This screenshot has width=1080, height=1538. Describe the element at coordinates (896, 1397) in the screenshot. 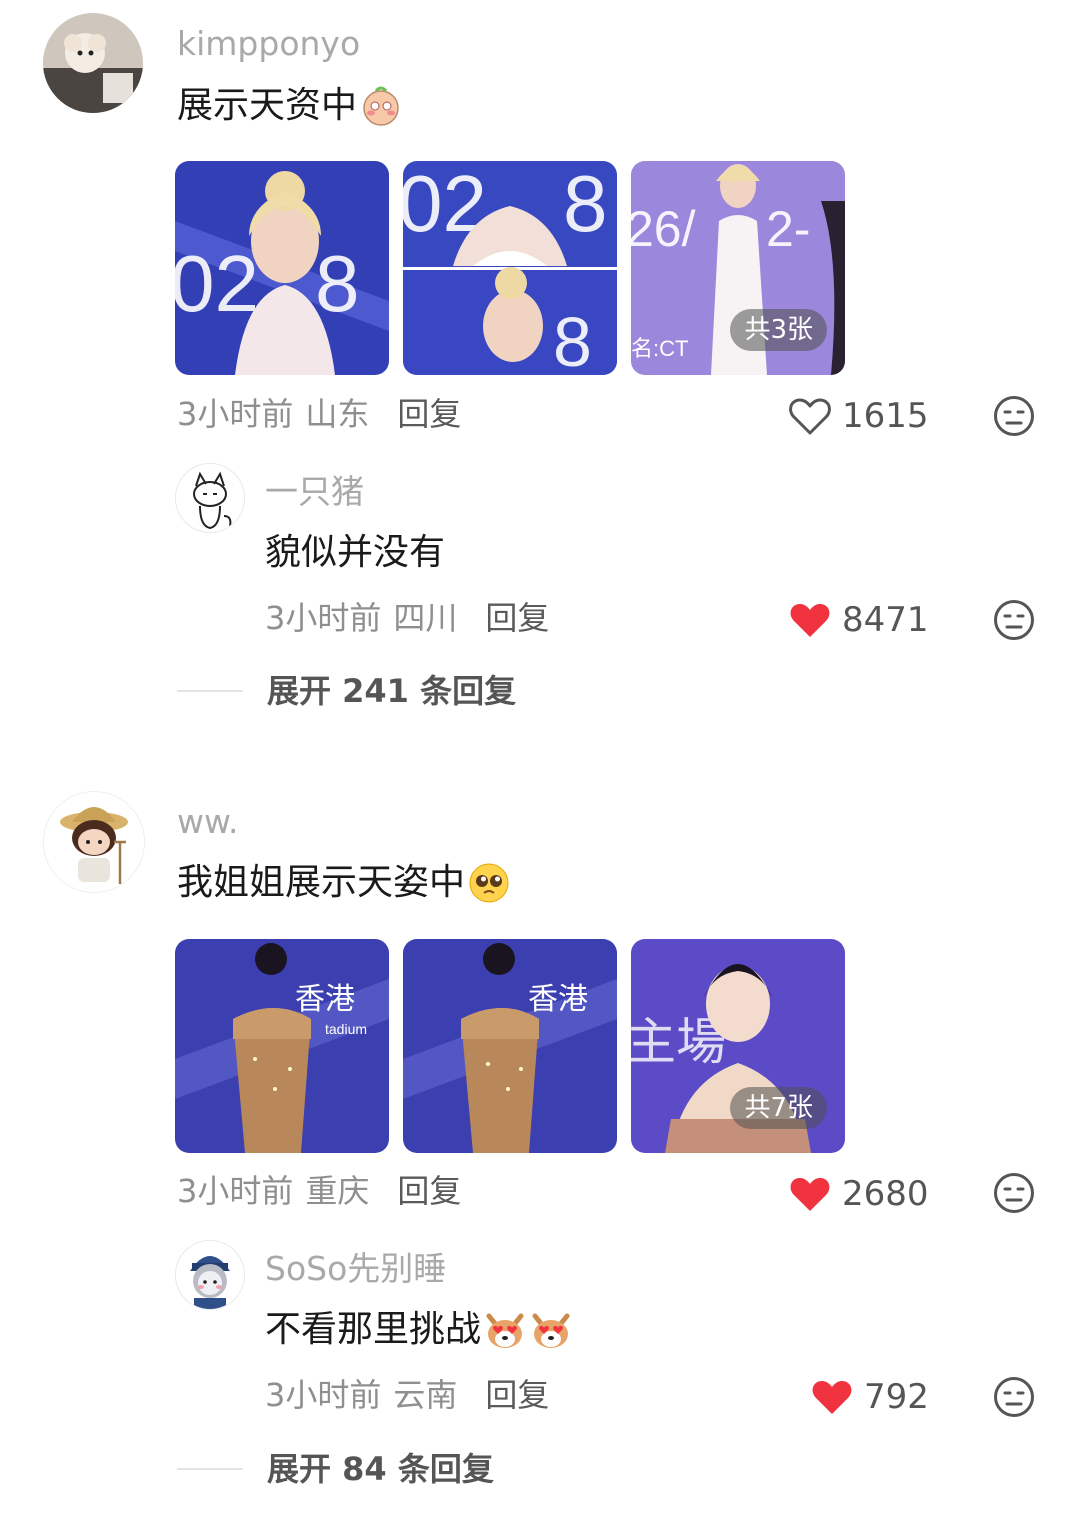

I see `like-count: 792` at that location.